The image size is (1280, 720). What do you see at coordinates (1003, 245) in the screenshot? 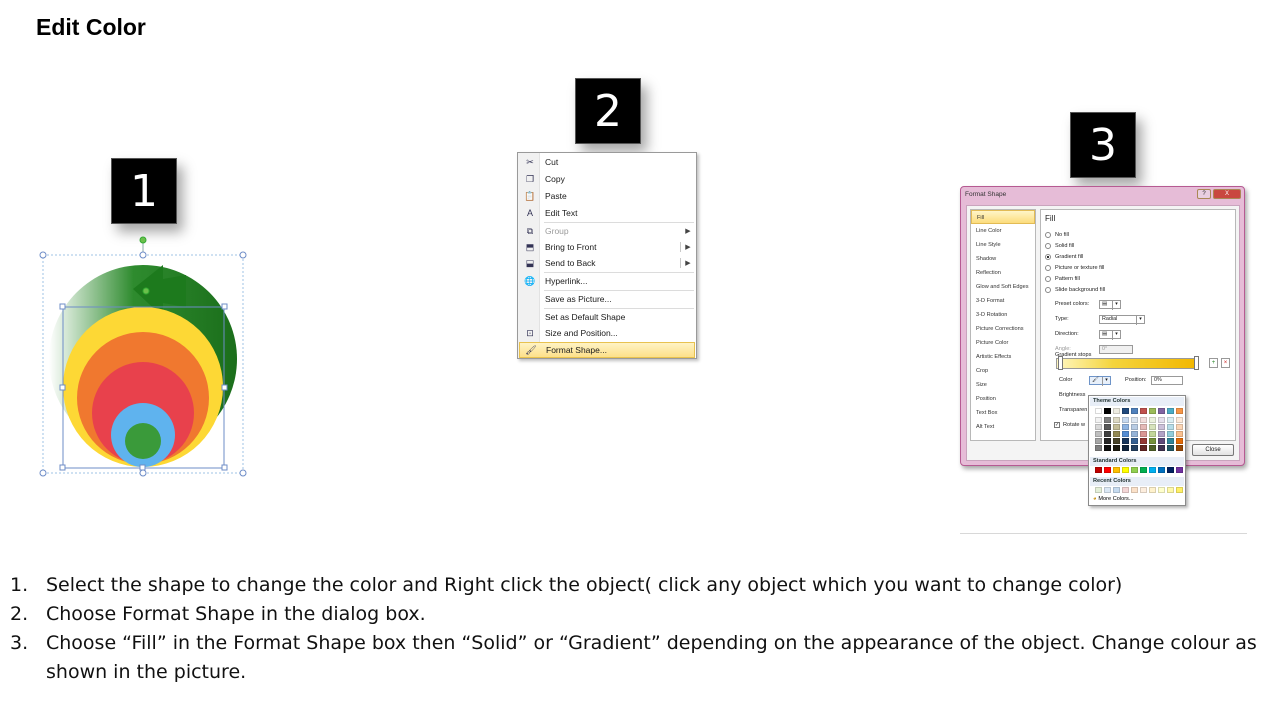
I see `nav-item-line-style: Line Style` at bounding box center [1003, 245].